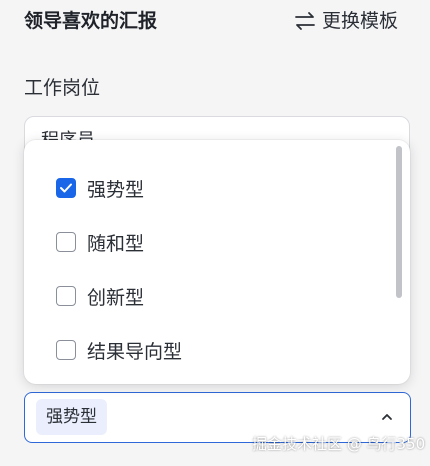 Image resolution: width=430 pixels, height=466 pixels. I want to click on chevron-up-icon, so click(387, 418).